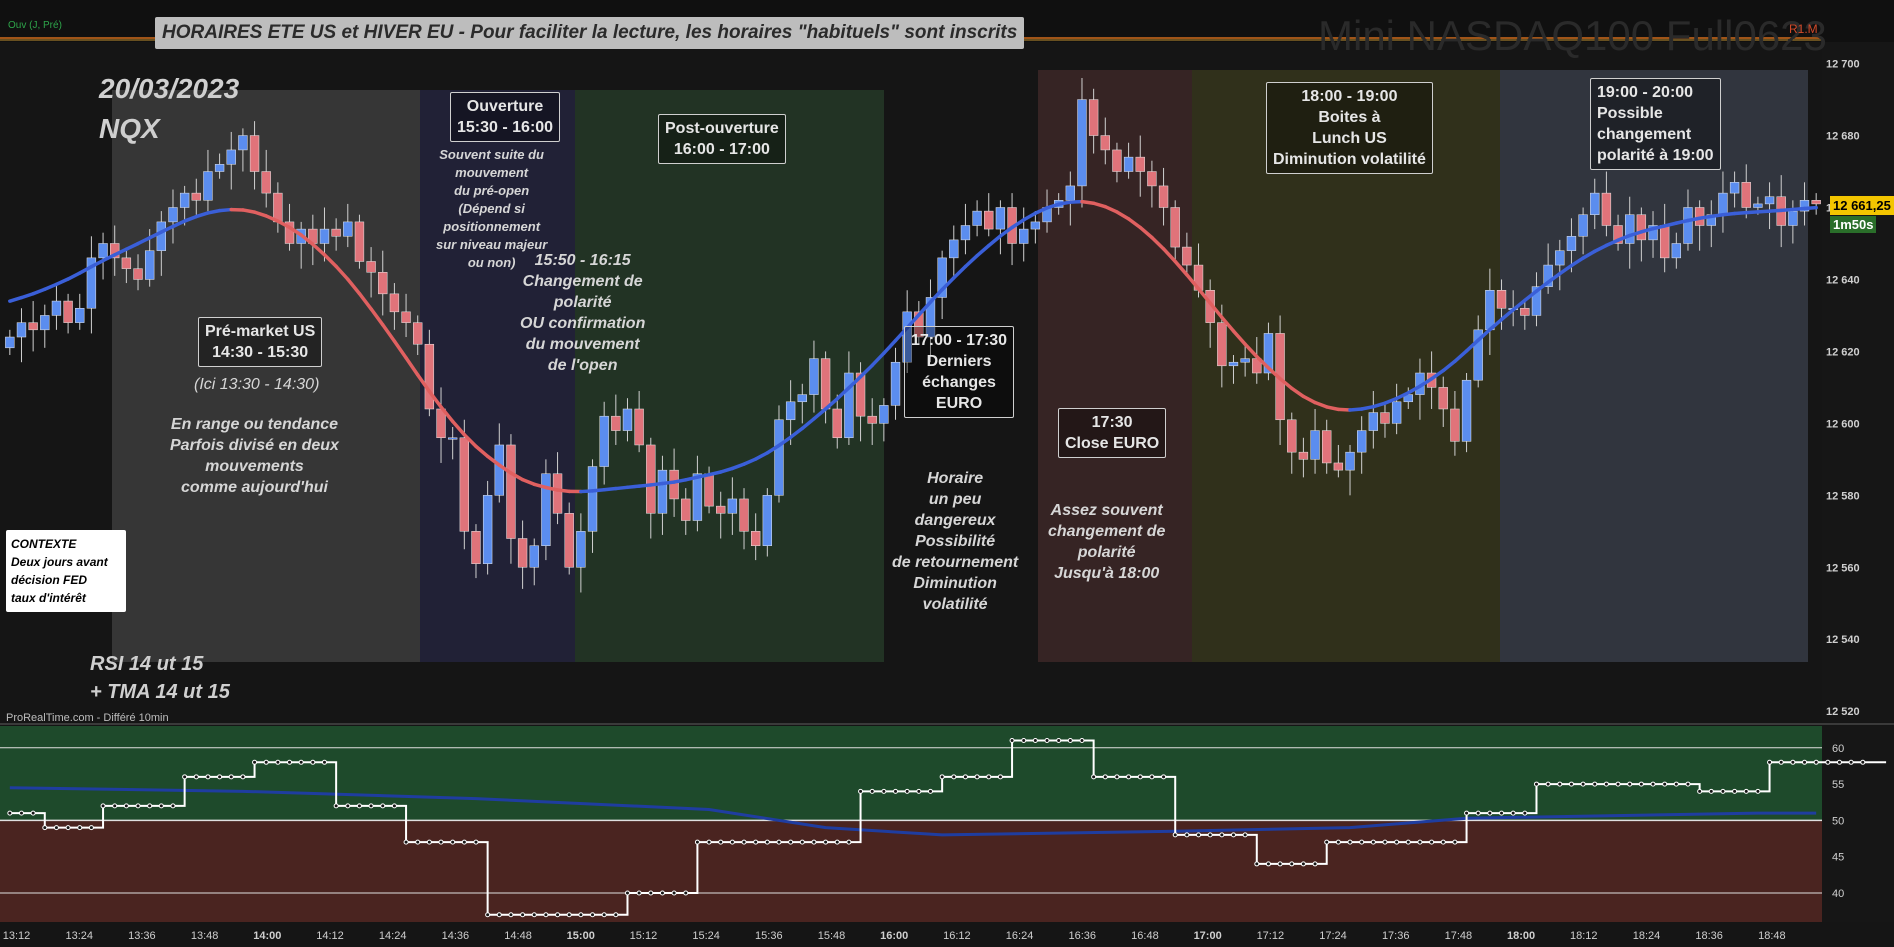 The height and width of the screenshot is (947, 1894). Describe the element at coordinates (581, 936) in the screenshot. I see `time-tick-label: 15:00` at that location.